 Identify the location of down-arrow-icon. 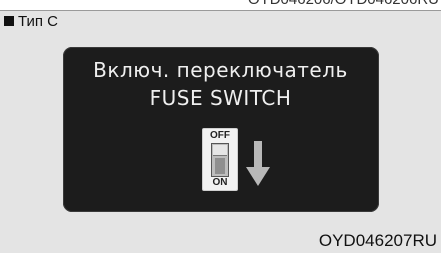
(258, 163).